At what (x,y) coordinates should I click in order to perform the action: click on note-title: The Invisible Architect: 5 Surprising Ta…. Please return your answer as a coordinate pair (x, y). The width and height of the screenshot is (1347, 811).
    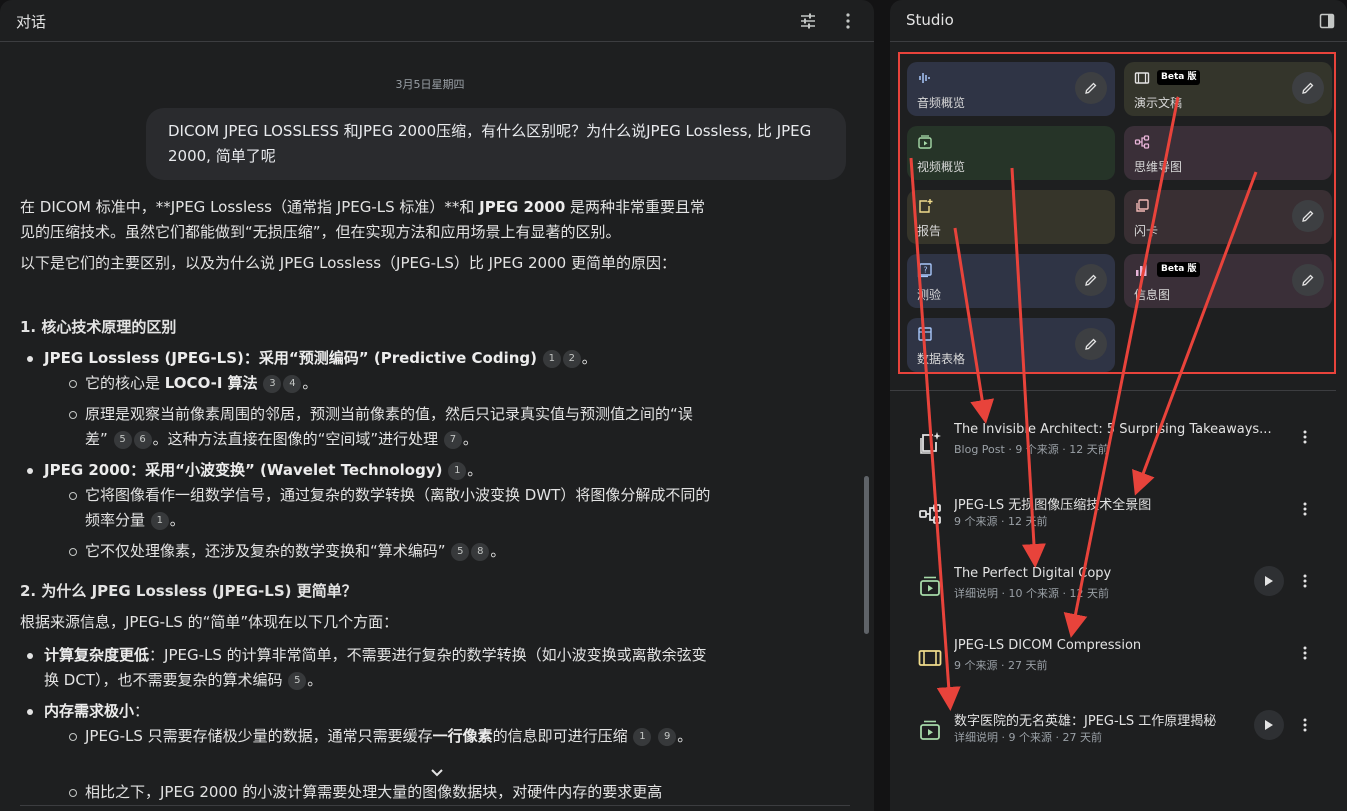
    Looking at the image, I should click on (1113, 429).